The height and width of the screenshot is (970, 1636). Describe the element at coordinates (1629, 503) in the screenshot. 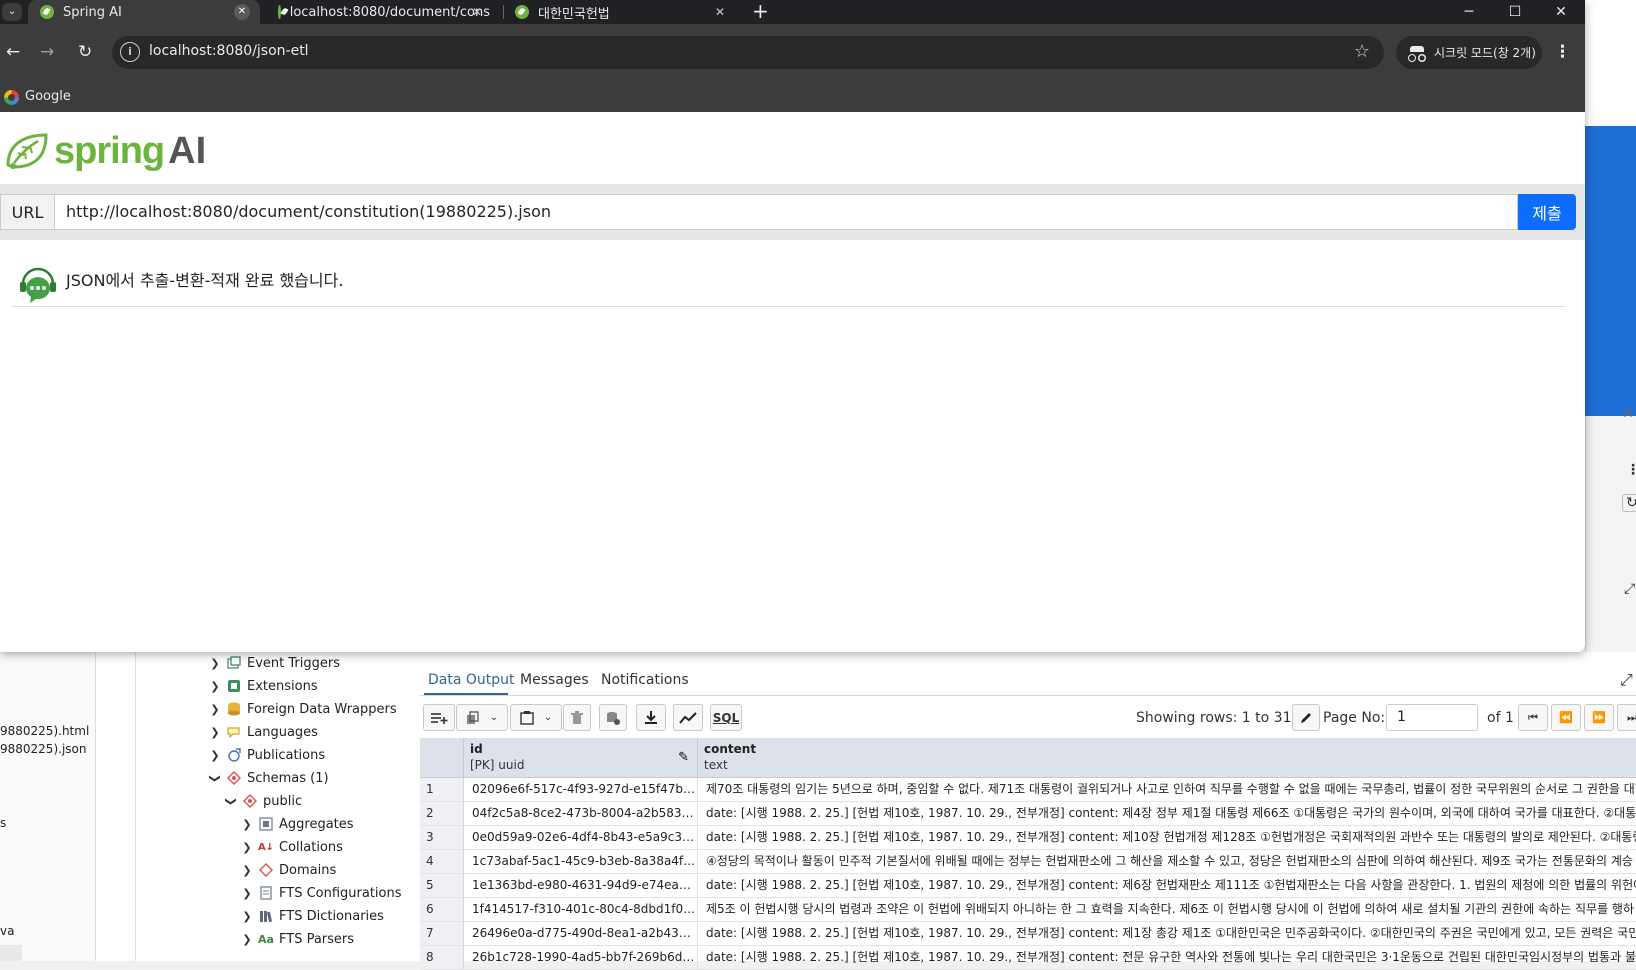

I see `refresh-icon: ↻` at that location.